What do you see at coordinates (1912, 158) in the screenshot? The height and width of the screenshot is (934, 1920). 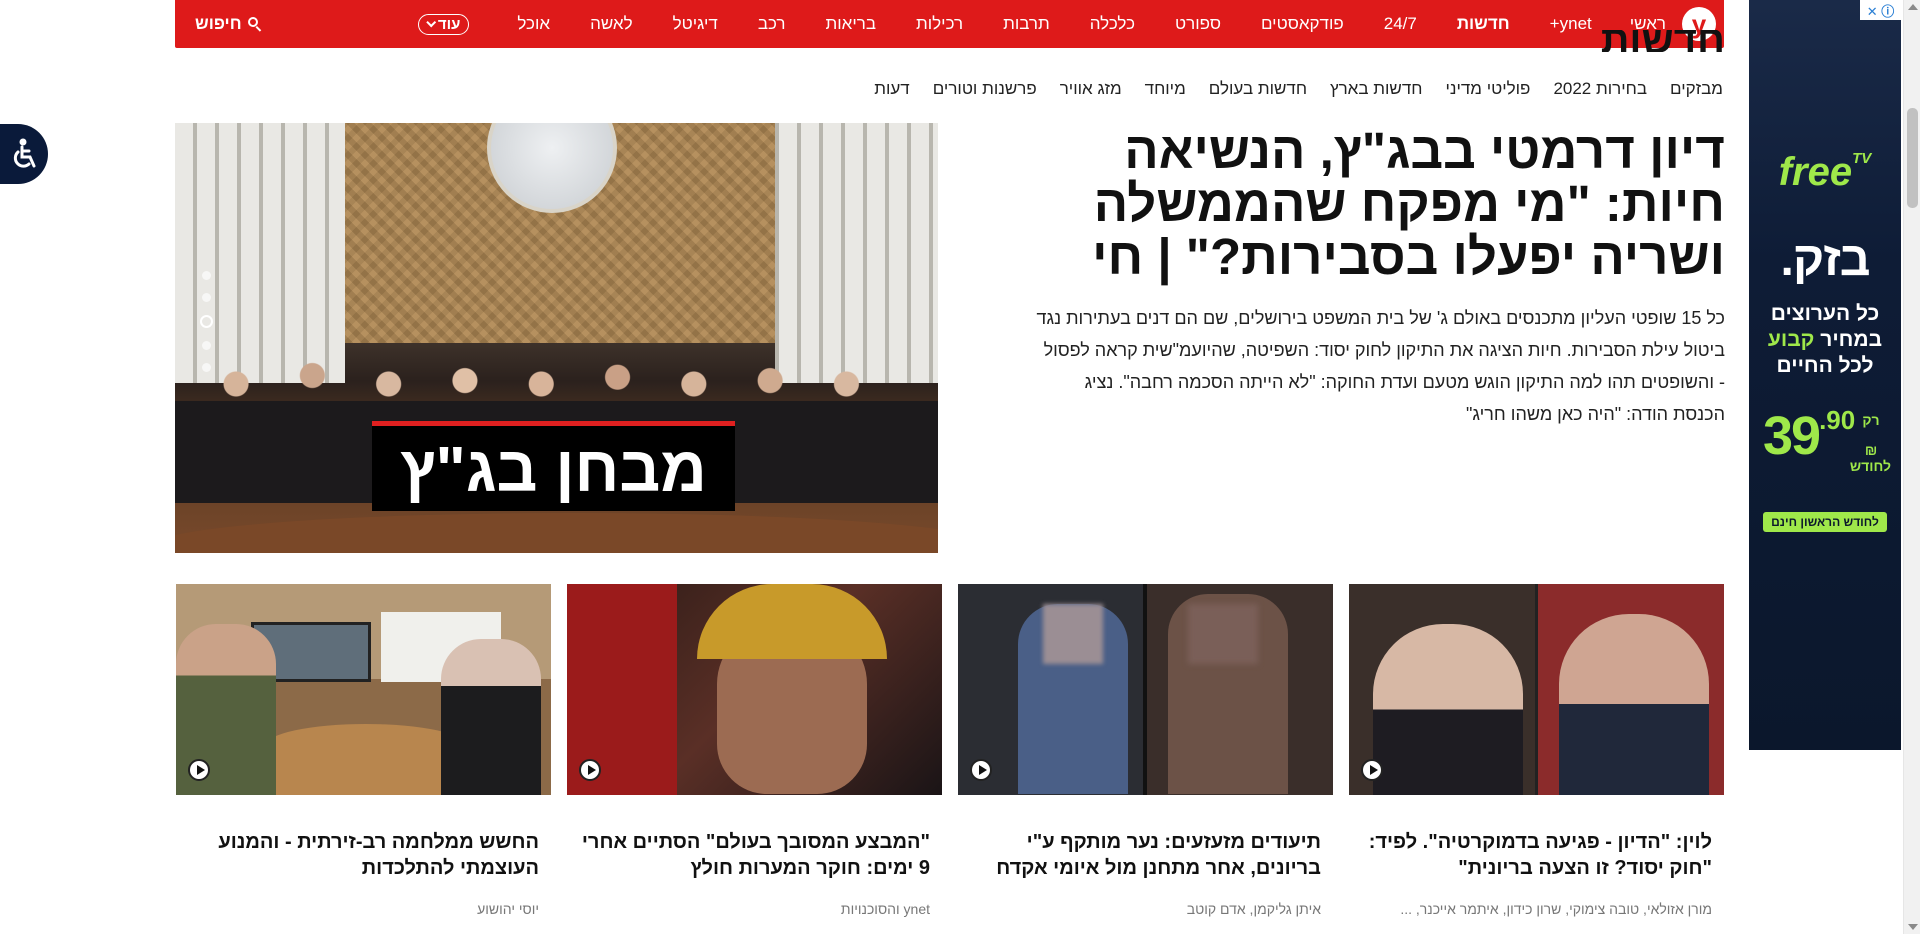 I see `scrollbar-thumb` at bounding box center [1912, 158].